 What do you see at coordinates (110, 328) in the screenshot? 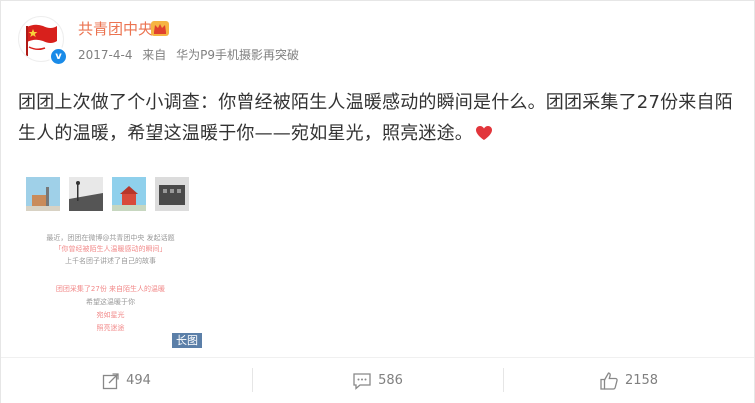
I see `image-text-line: 照亮迷途` at bounding box center [110, 328].